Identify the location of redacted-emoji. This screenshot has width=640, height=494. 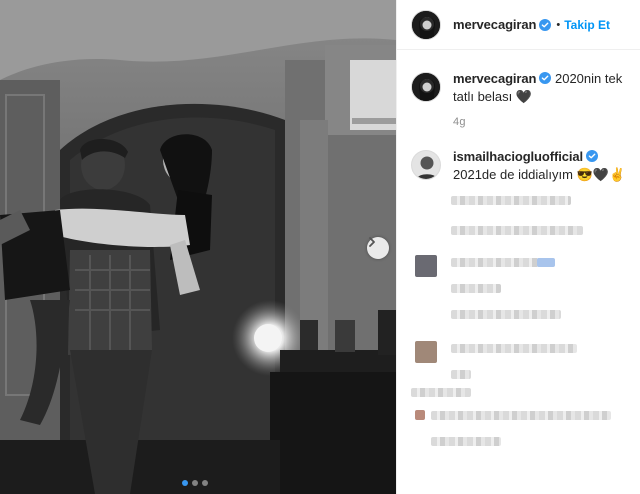
(546, 262).